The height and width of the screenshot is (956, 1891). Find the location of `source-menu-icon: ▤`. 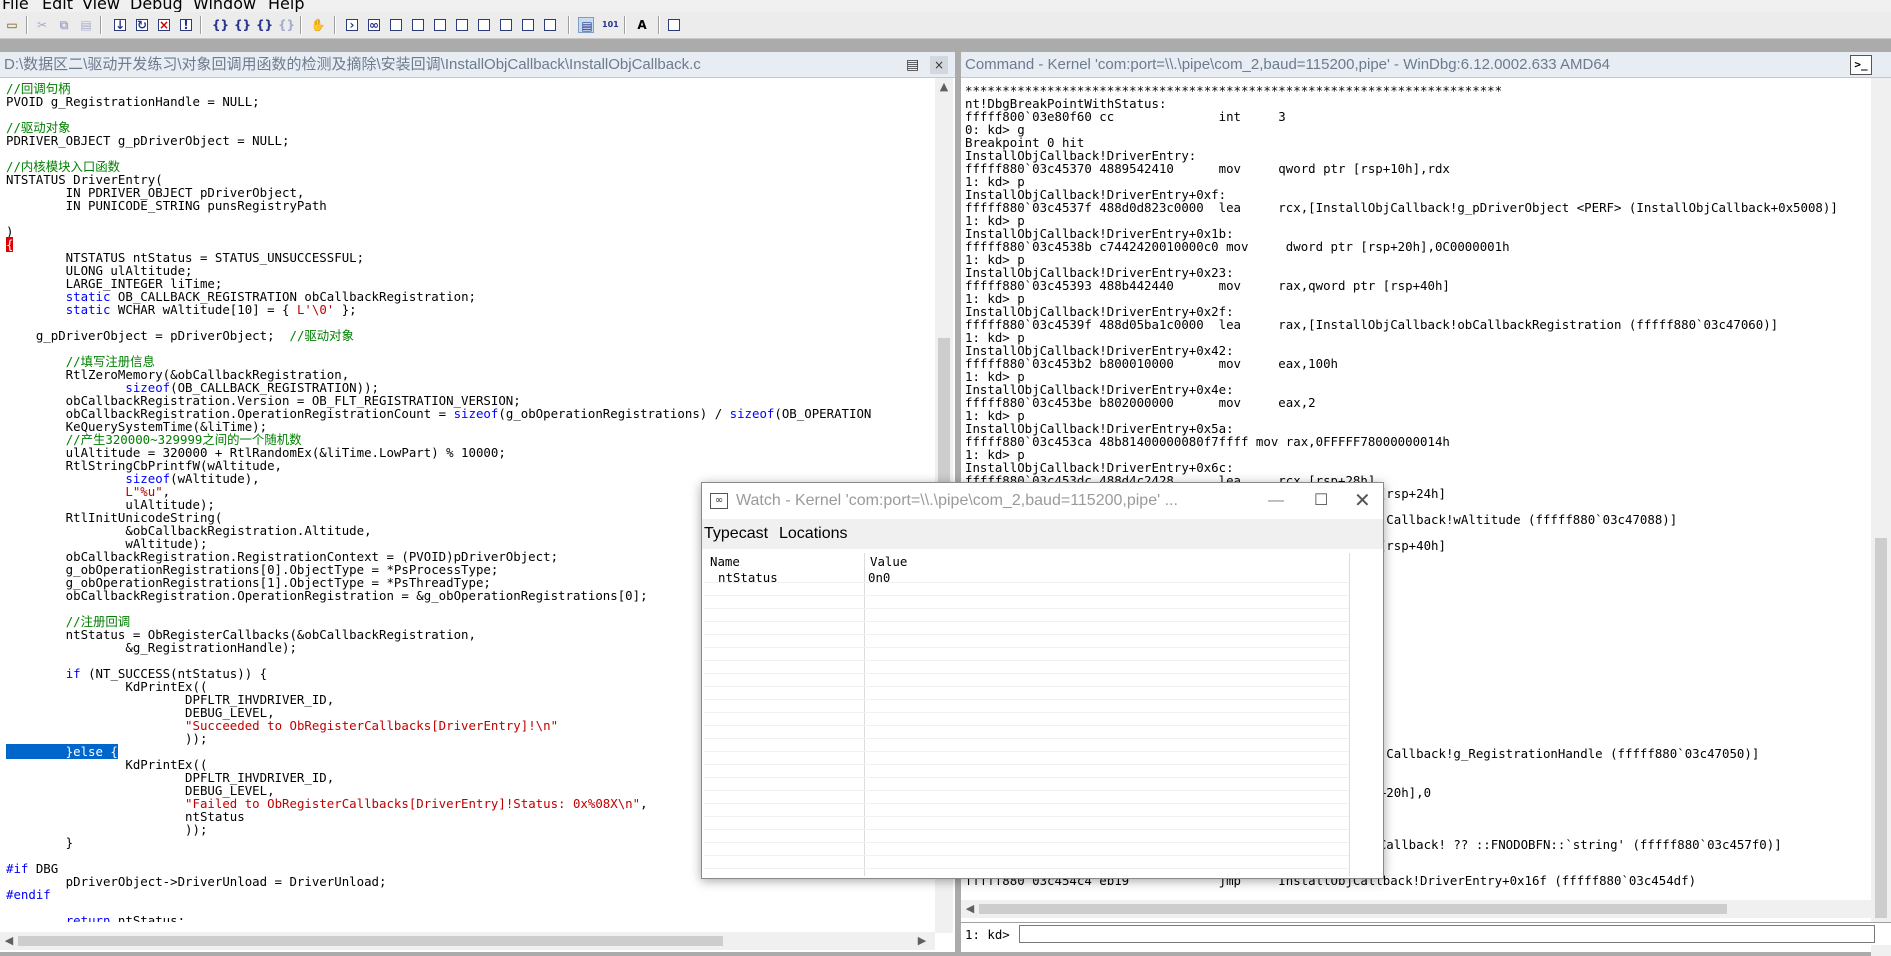

source-menu-icon: ▤ is located at coordinates (913, 65).